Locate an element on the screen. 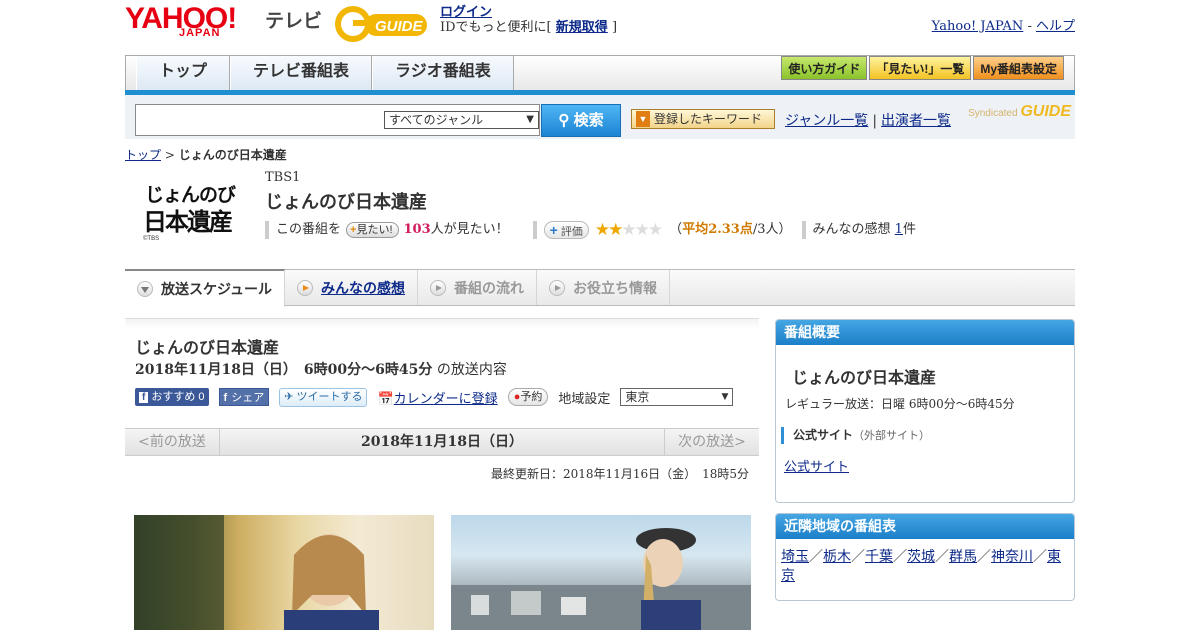 Image resolution: width=1200 pixels, height=630 pixels. rate-button-label: 評価 is located at coordinates (571, 232).